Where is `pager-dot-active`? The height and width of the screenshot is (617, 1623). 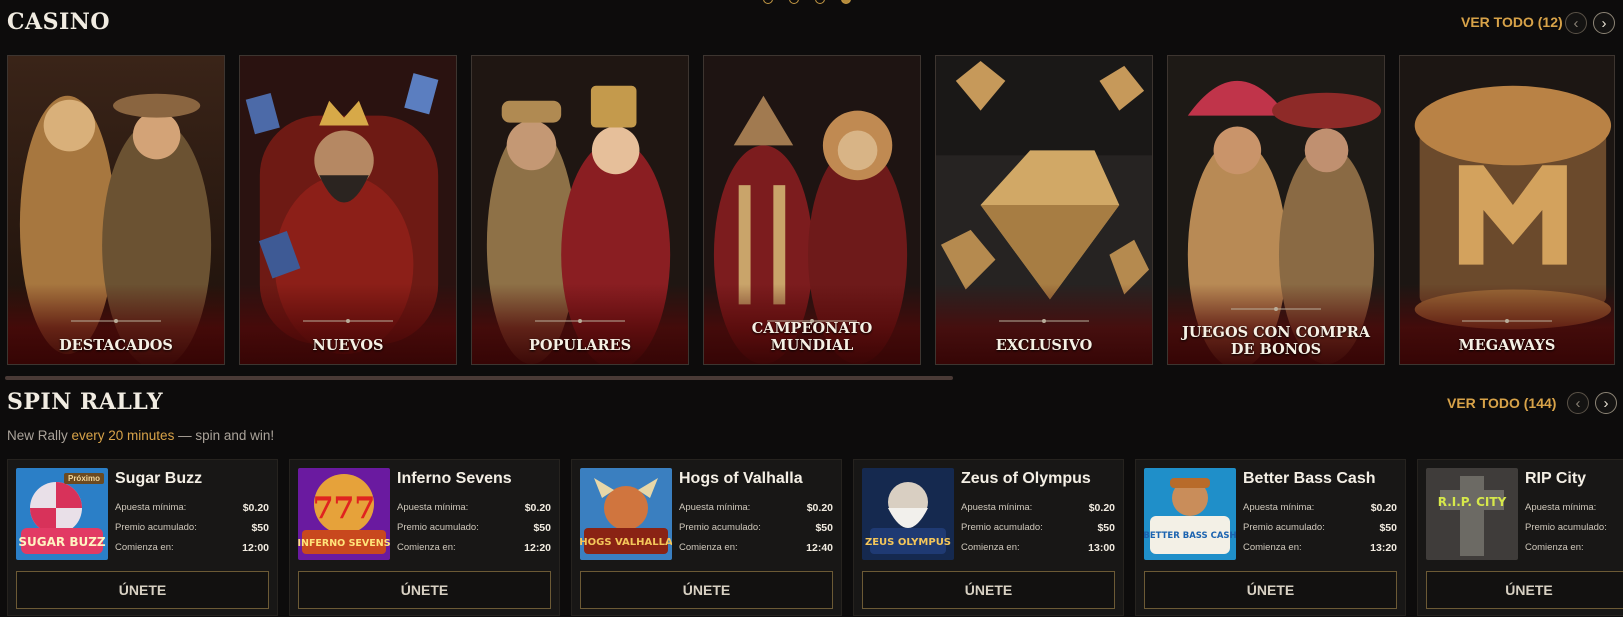
pager-dot-active is located at coordinates (846, 2).